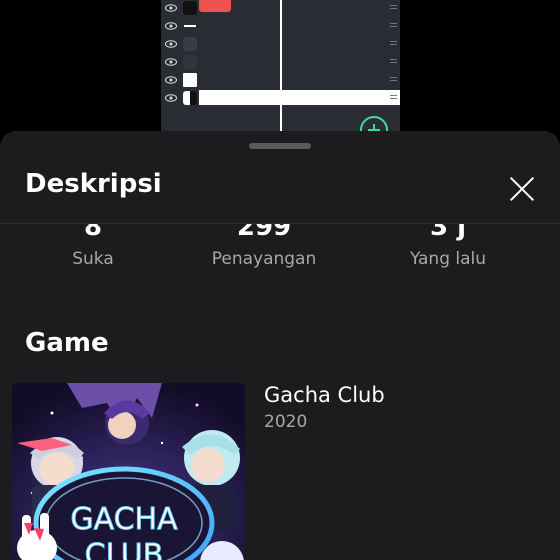 The height and width of the screenshot is (560, 560). What do you see at coordinates (448, 259) in the screenshot?
I see `stat-time-label: Yang lalu` at bounding box center [448, 259].